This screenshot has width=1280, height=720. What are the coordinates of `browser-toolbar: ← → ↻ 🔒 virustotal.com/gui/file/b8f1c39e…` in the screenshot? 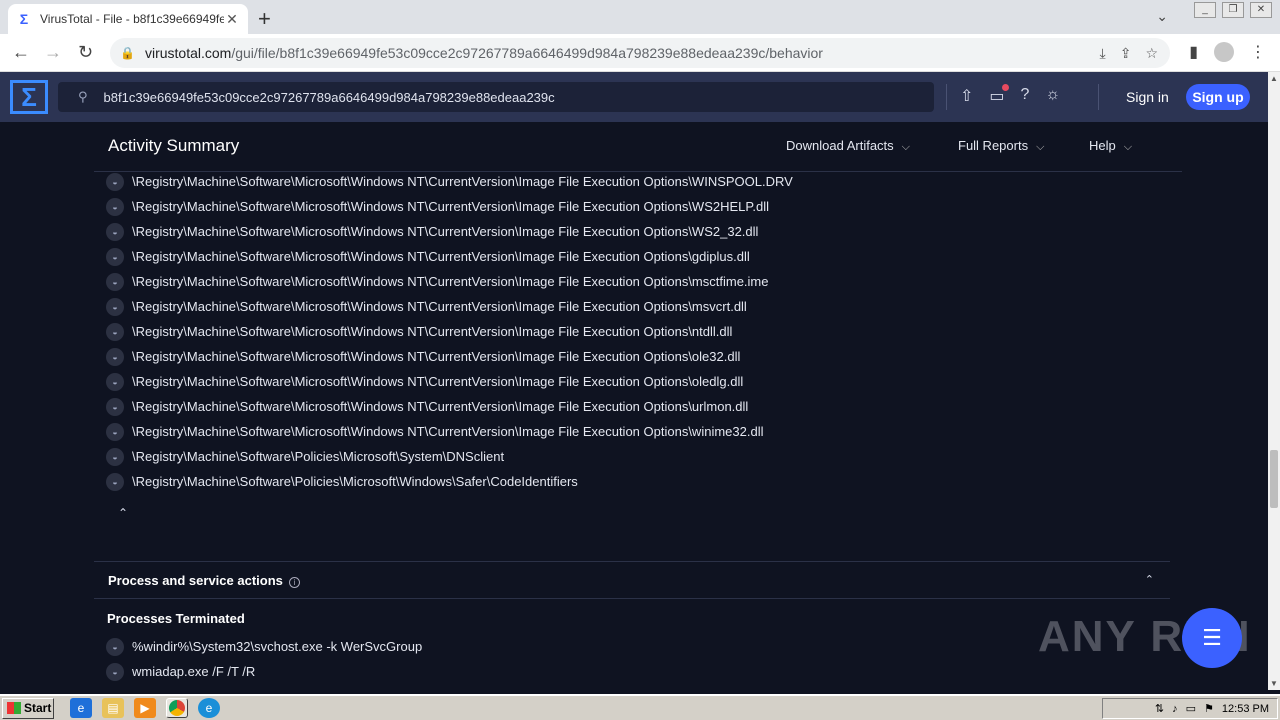 It's located at (640, 53).